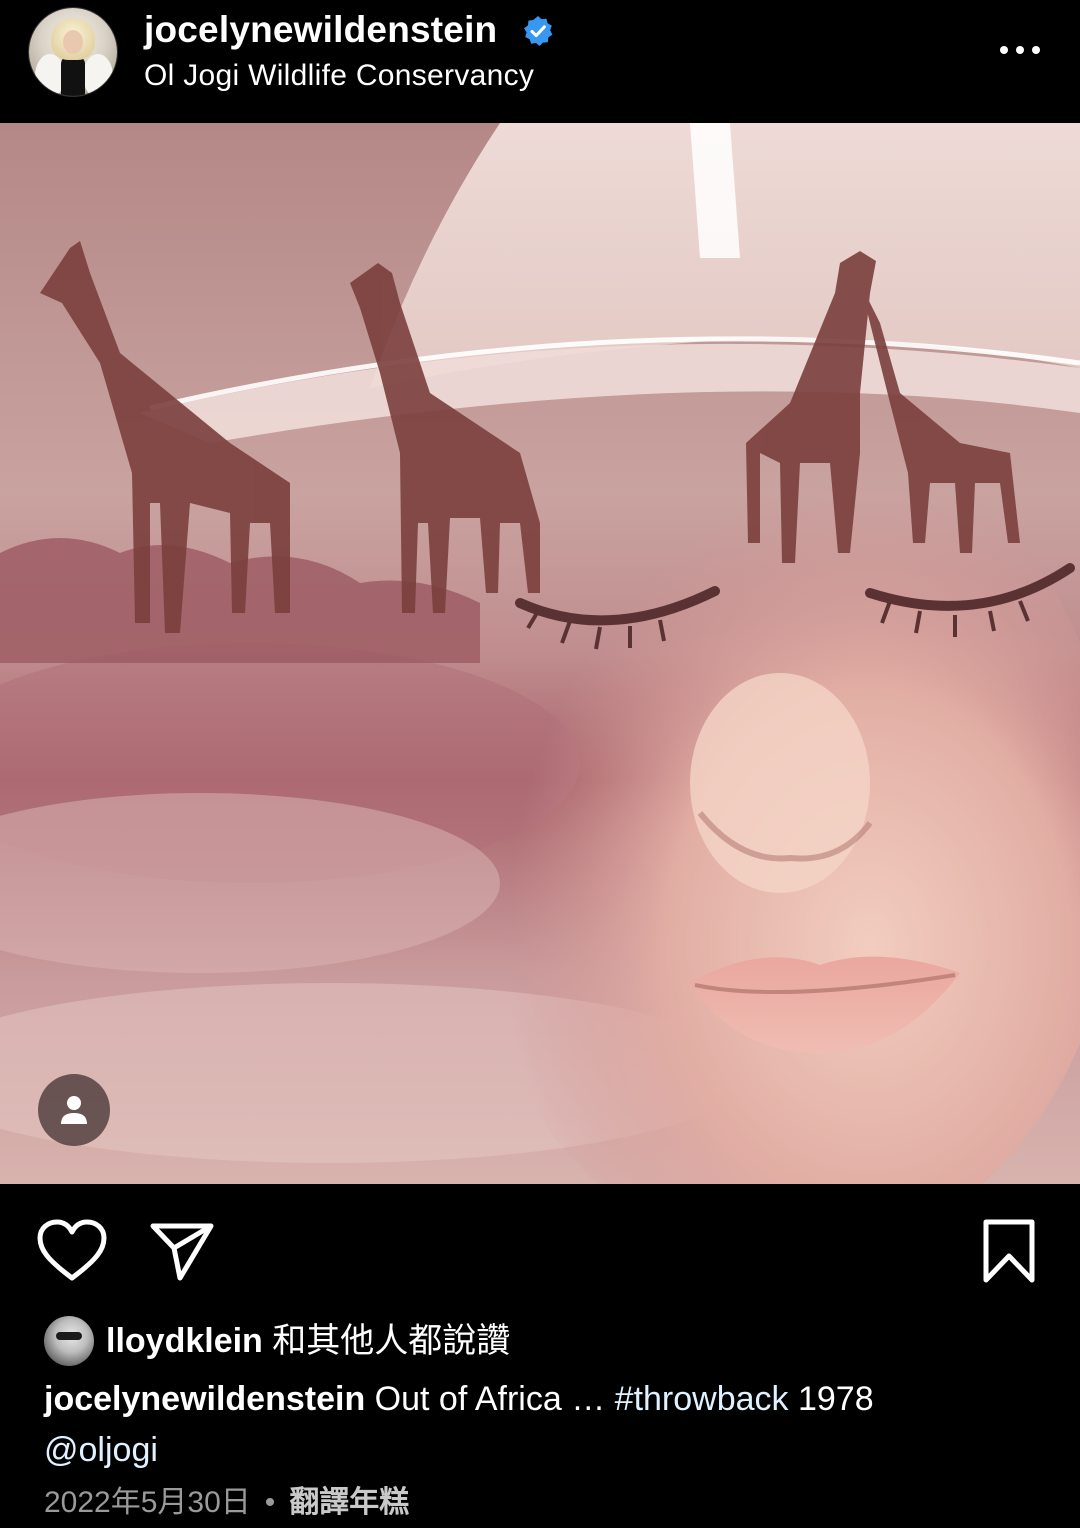 This screenshot has height=1528, width=1080. Describe the element at coordinates (320, 30) in the screenshot. I see `post-username: jocelynewildenstein` at that location.